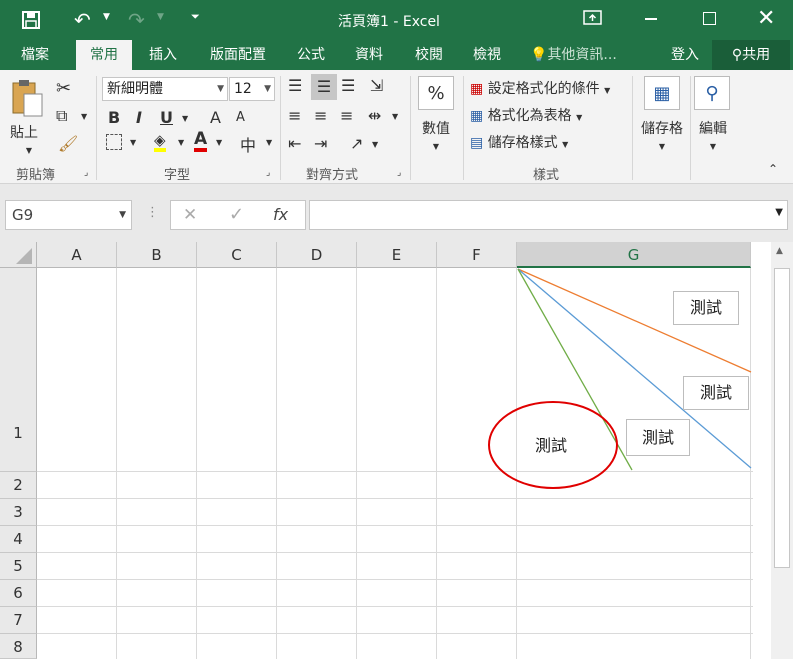 The height and width of the screenshot is (661, 793). I want to click on tab-insert: 插入, so click(163, 55).